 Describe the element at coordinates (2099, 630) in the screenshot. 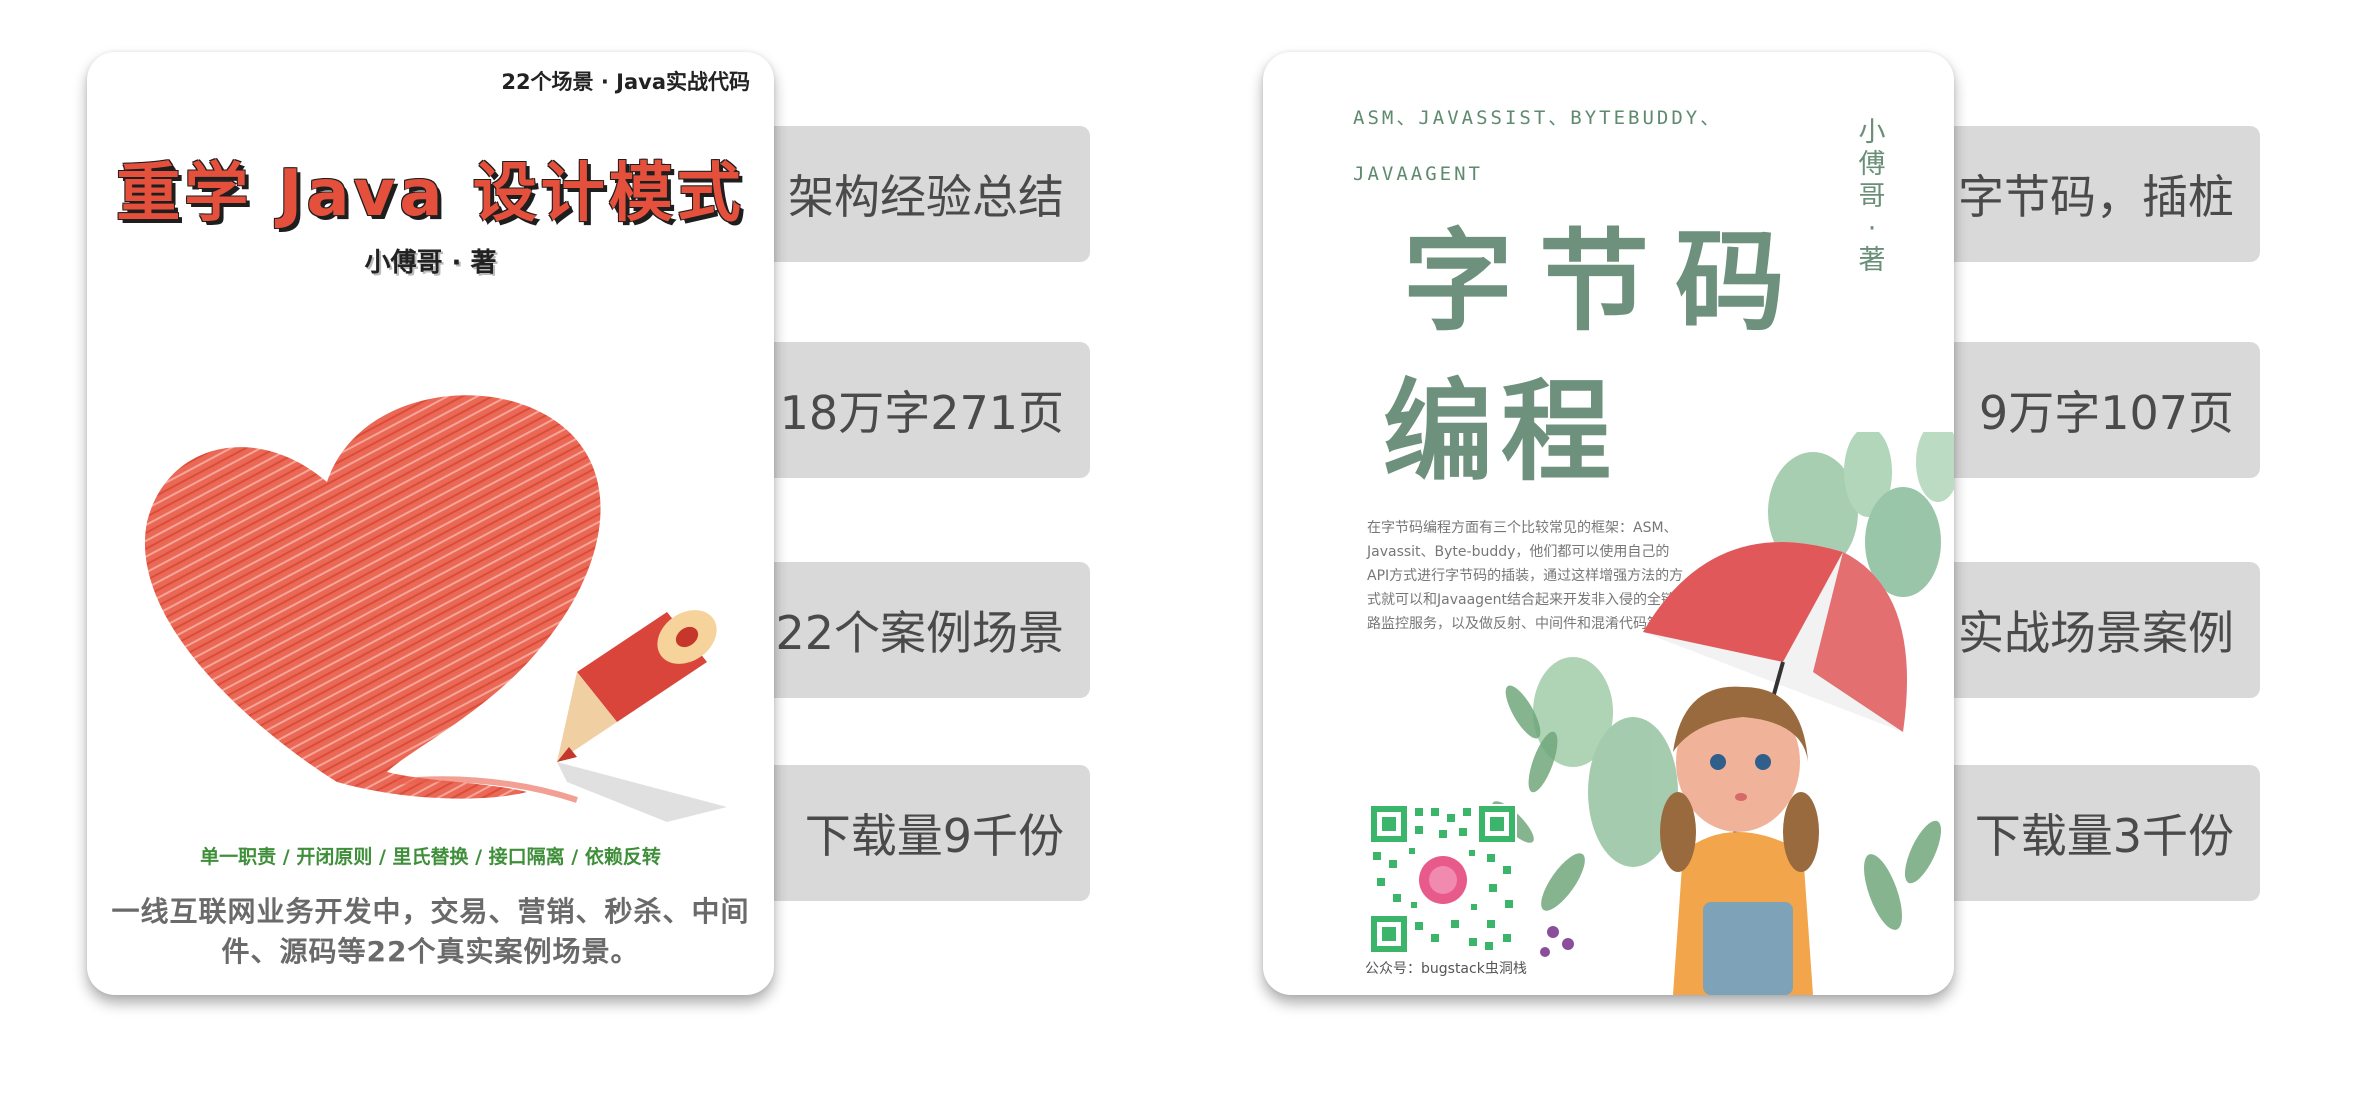

I see `book2-tag-cases: 实战场景案例` at that location.